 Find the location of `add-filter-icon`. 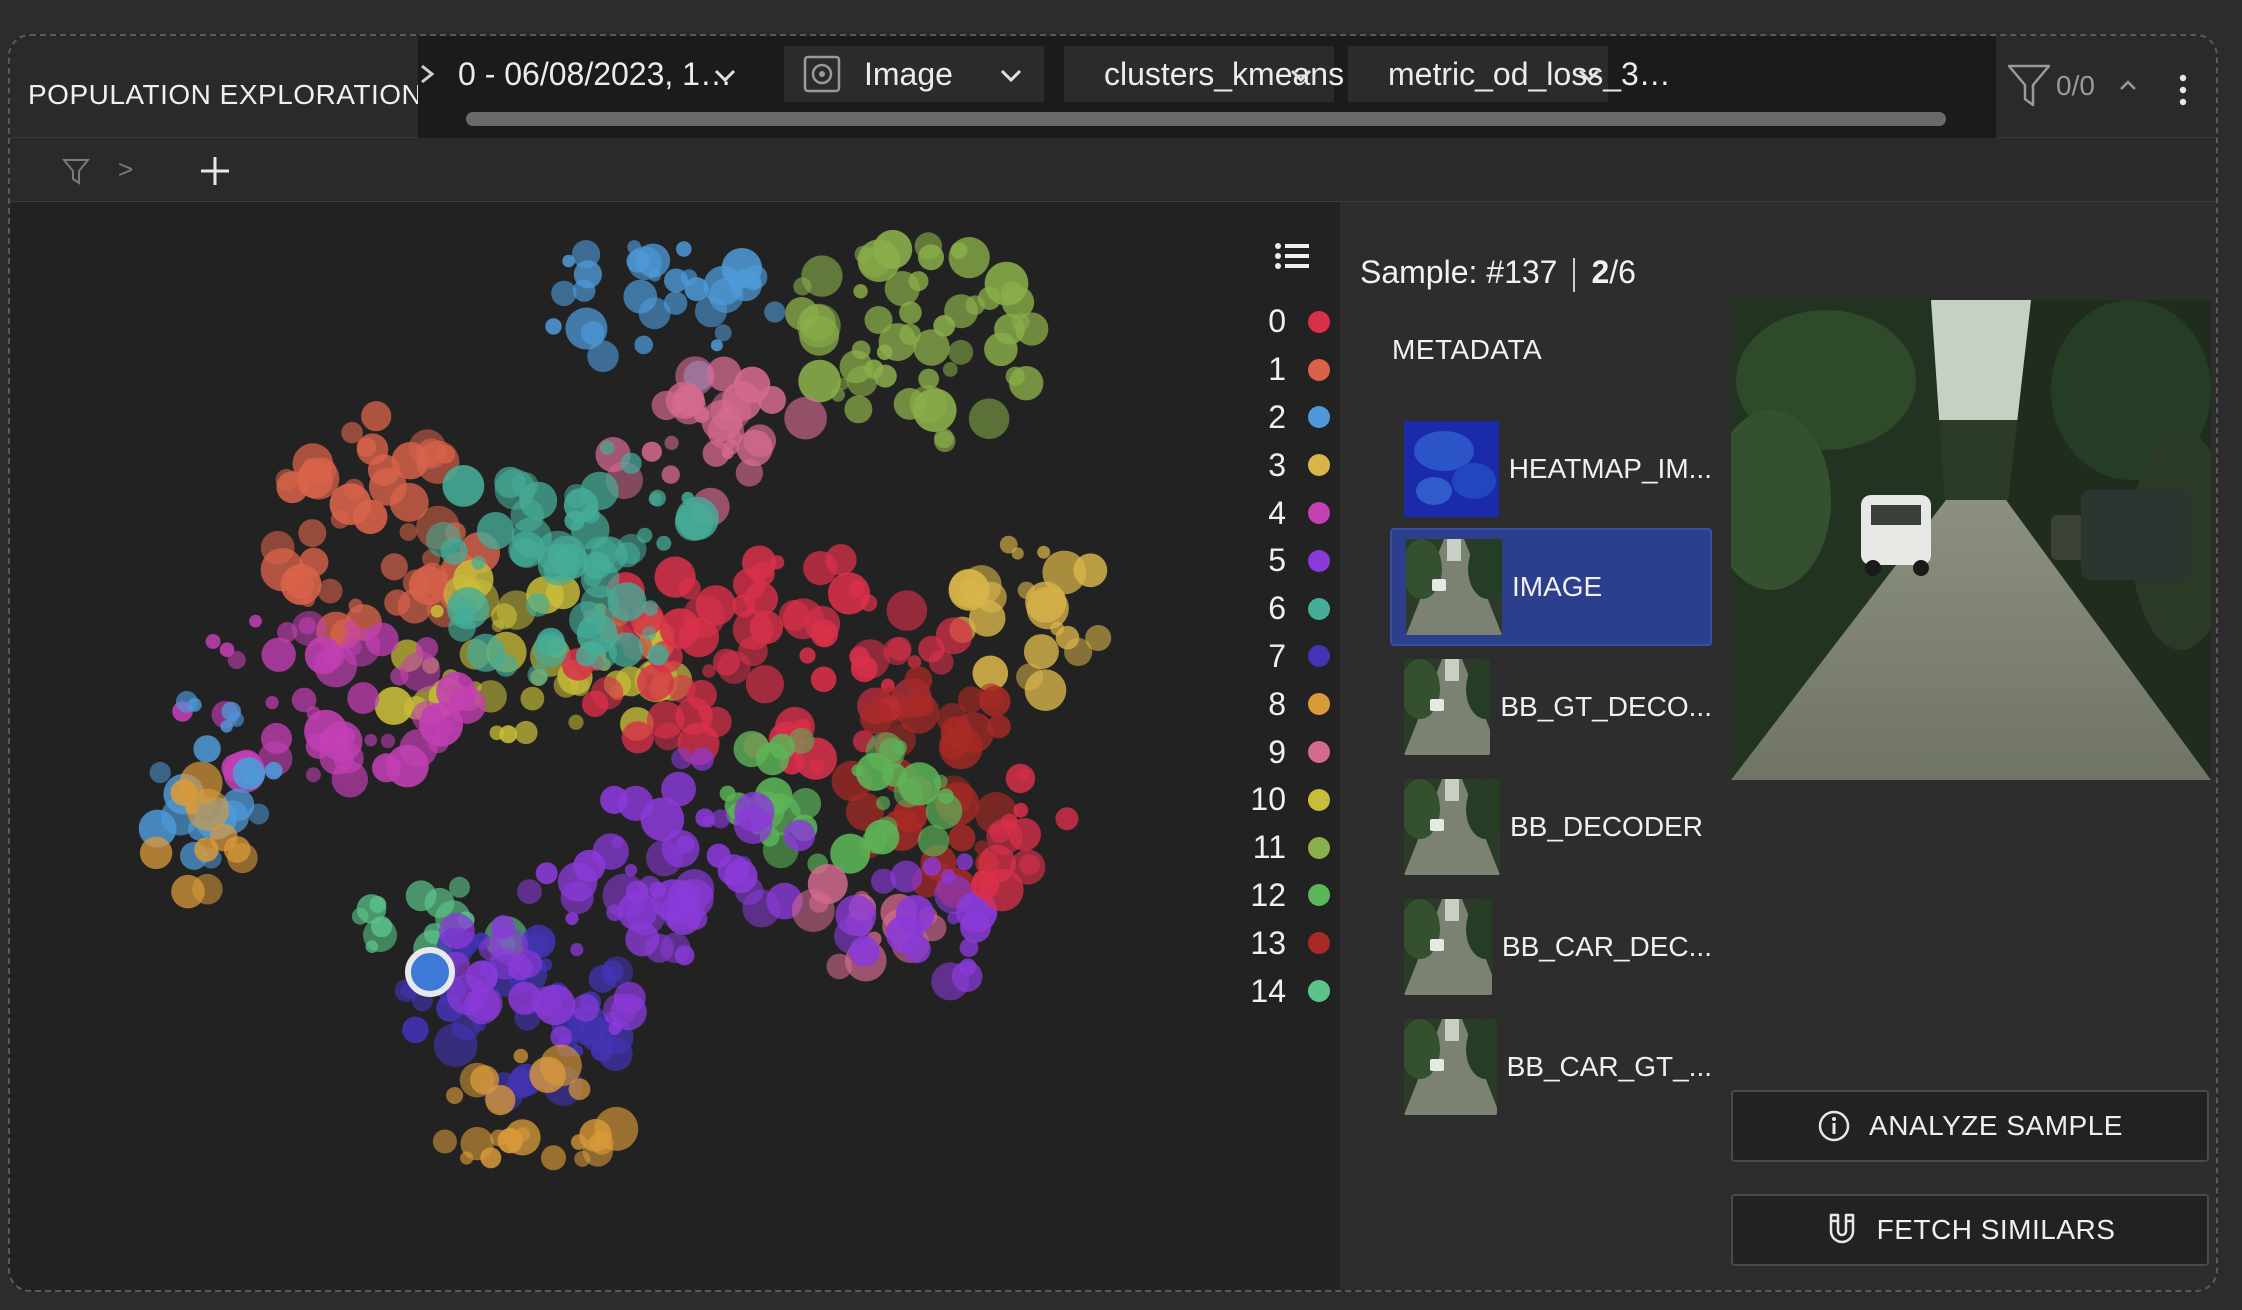

add-filter-icon is located at coordinates (215, 171).